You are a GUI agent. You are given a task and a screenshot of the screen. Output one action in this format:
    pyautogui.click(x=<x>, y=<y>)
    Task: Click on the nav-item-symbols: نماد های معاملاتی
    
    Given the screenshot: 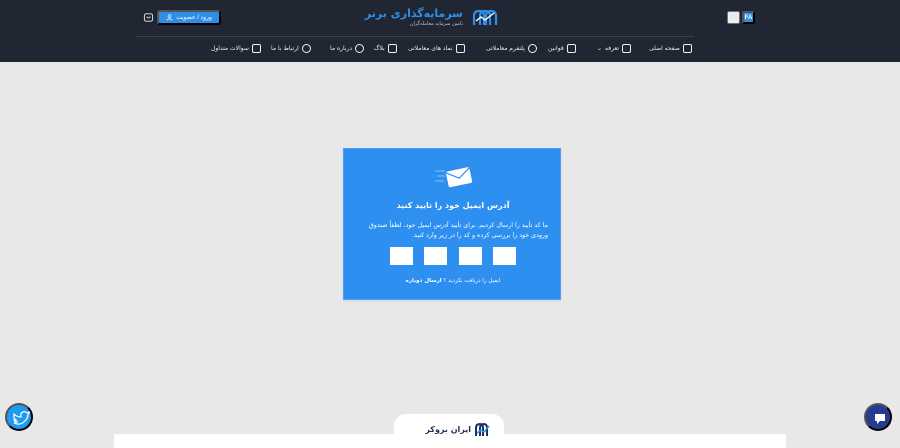 What is the action you would take?
    pyautogui.click(x=436, y=48)
    